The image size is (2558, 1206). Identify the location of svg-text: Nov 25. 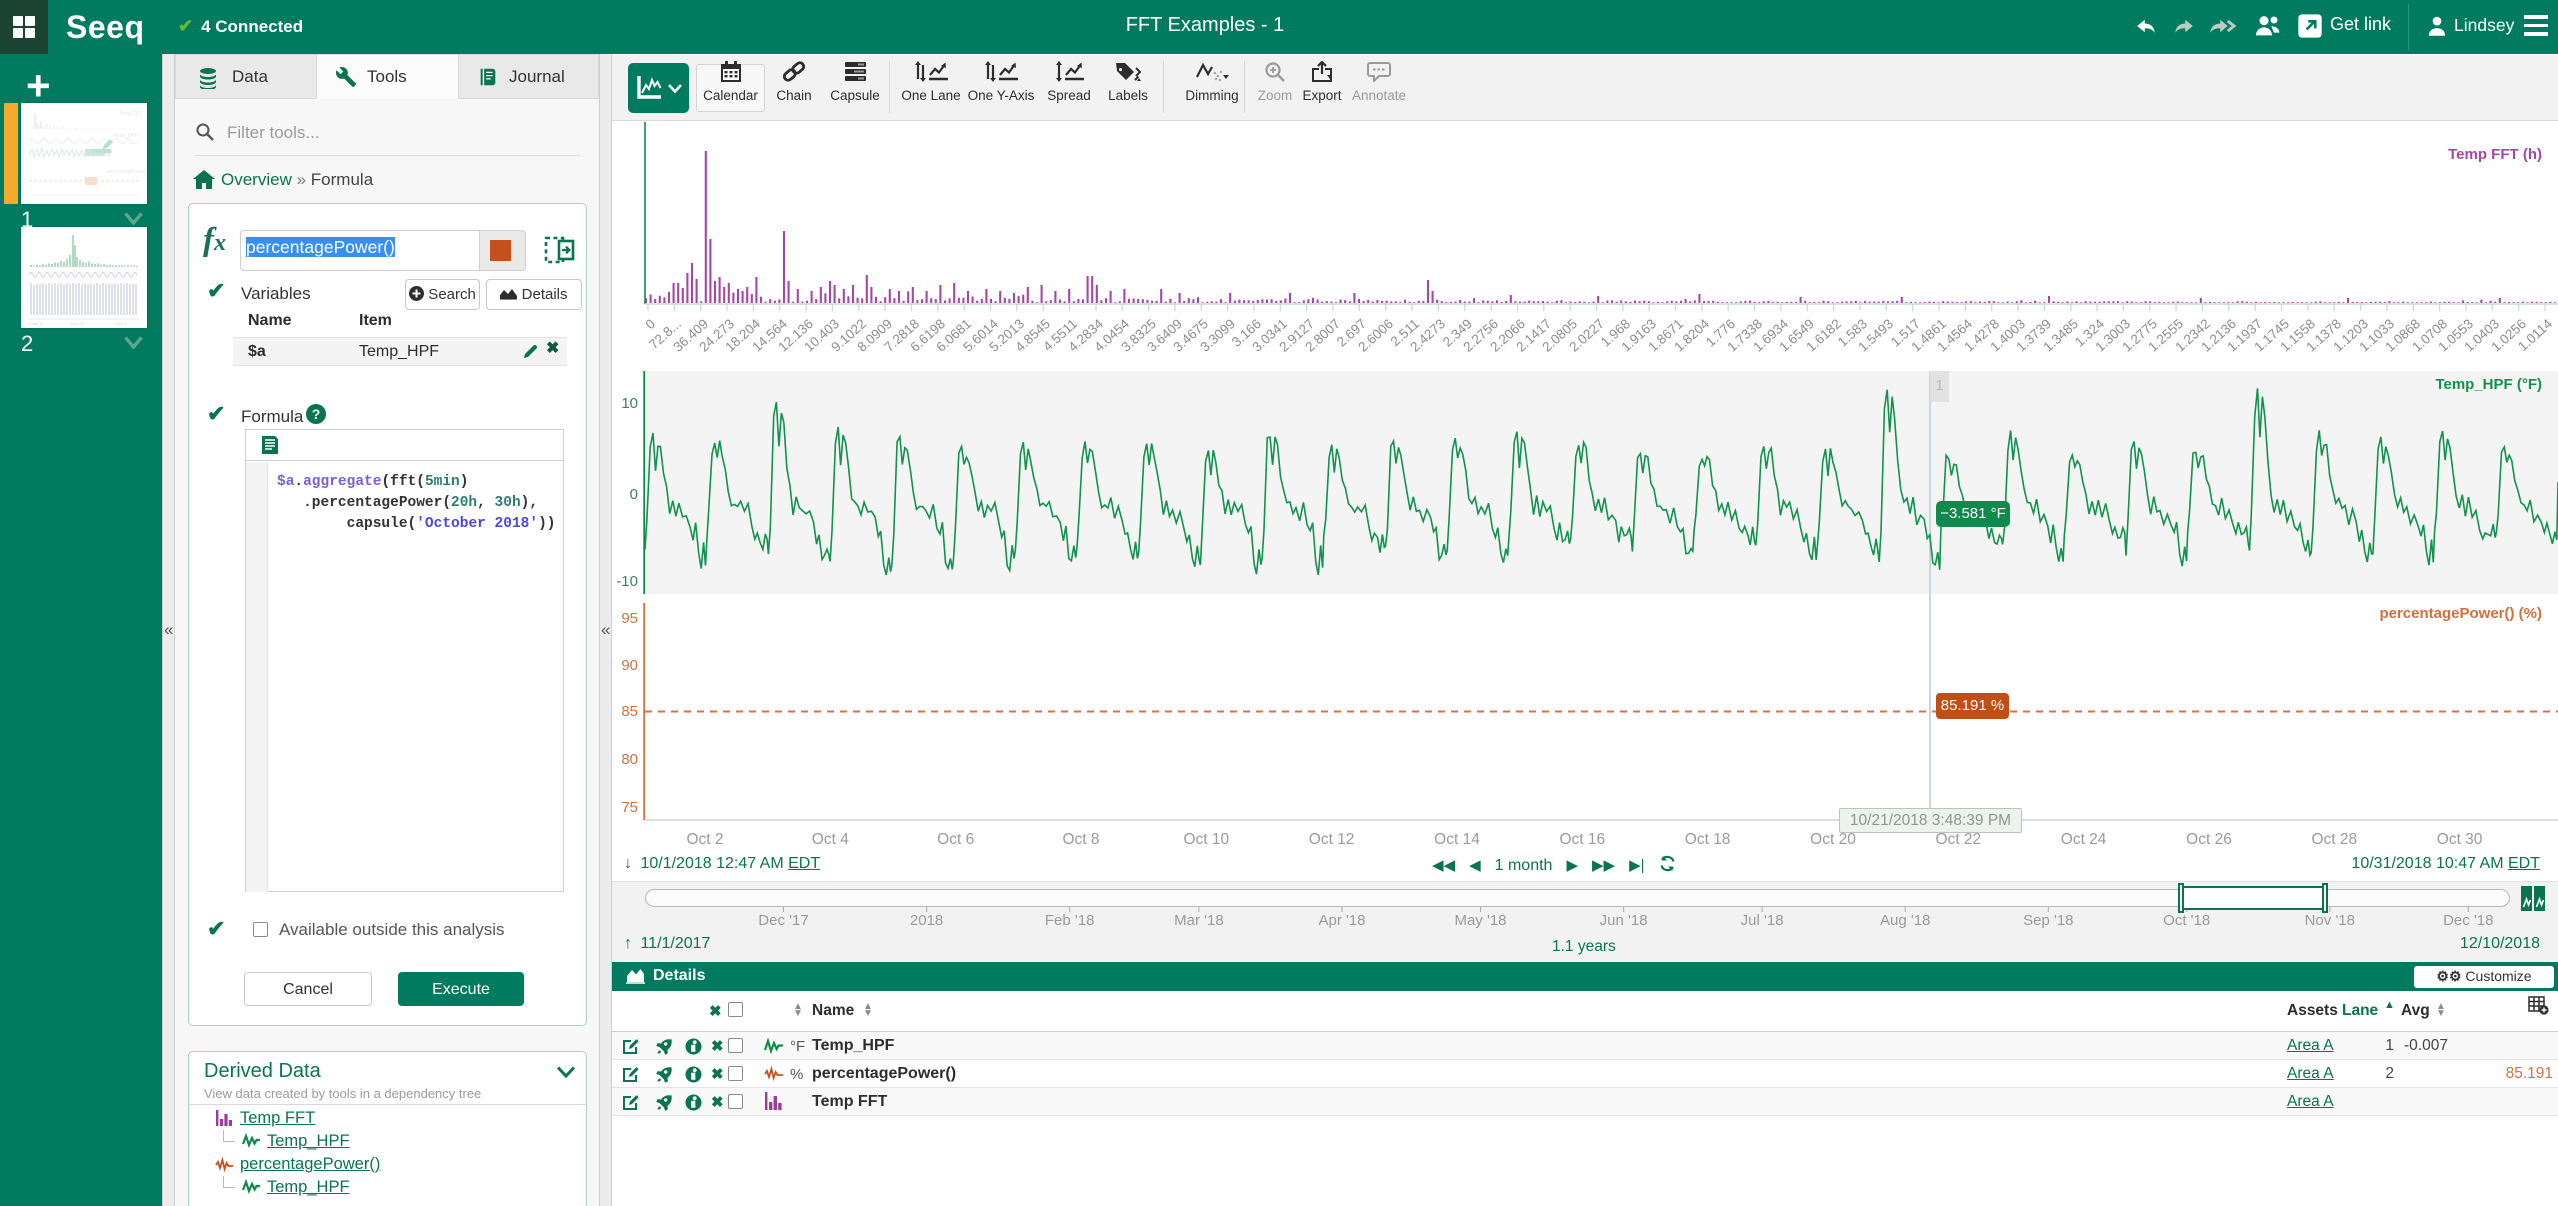
(77, 323).